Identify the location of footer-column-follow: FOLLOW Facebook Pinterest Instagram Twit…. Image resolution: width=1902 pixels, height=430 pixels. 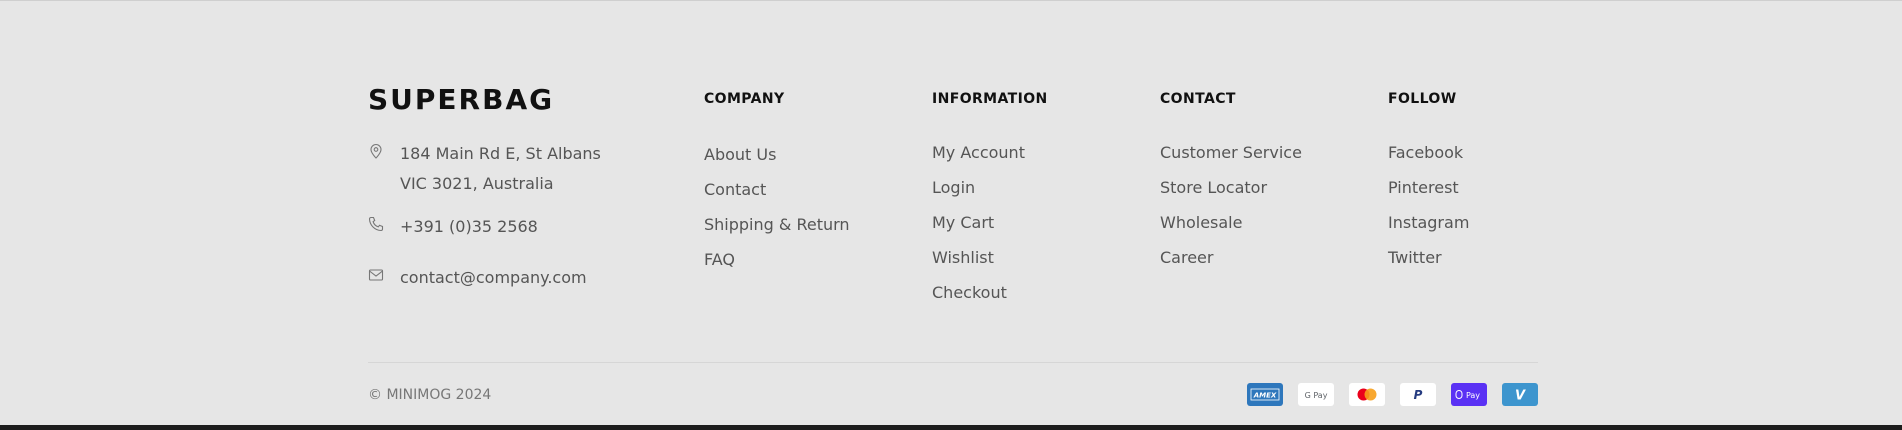
(1428, 177).